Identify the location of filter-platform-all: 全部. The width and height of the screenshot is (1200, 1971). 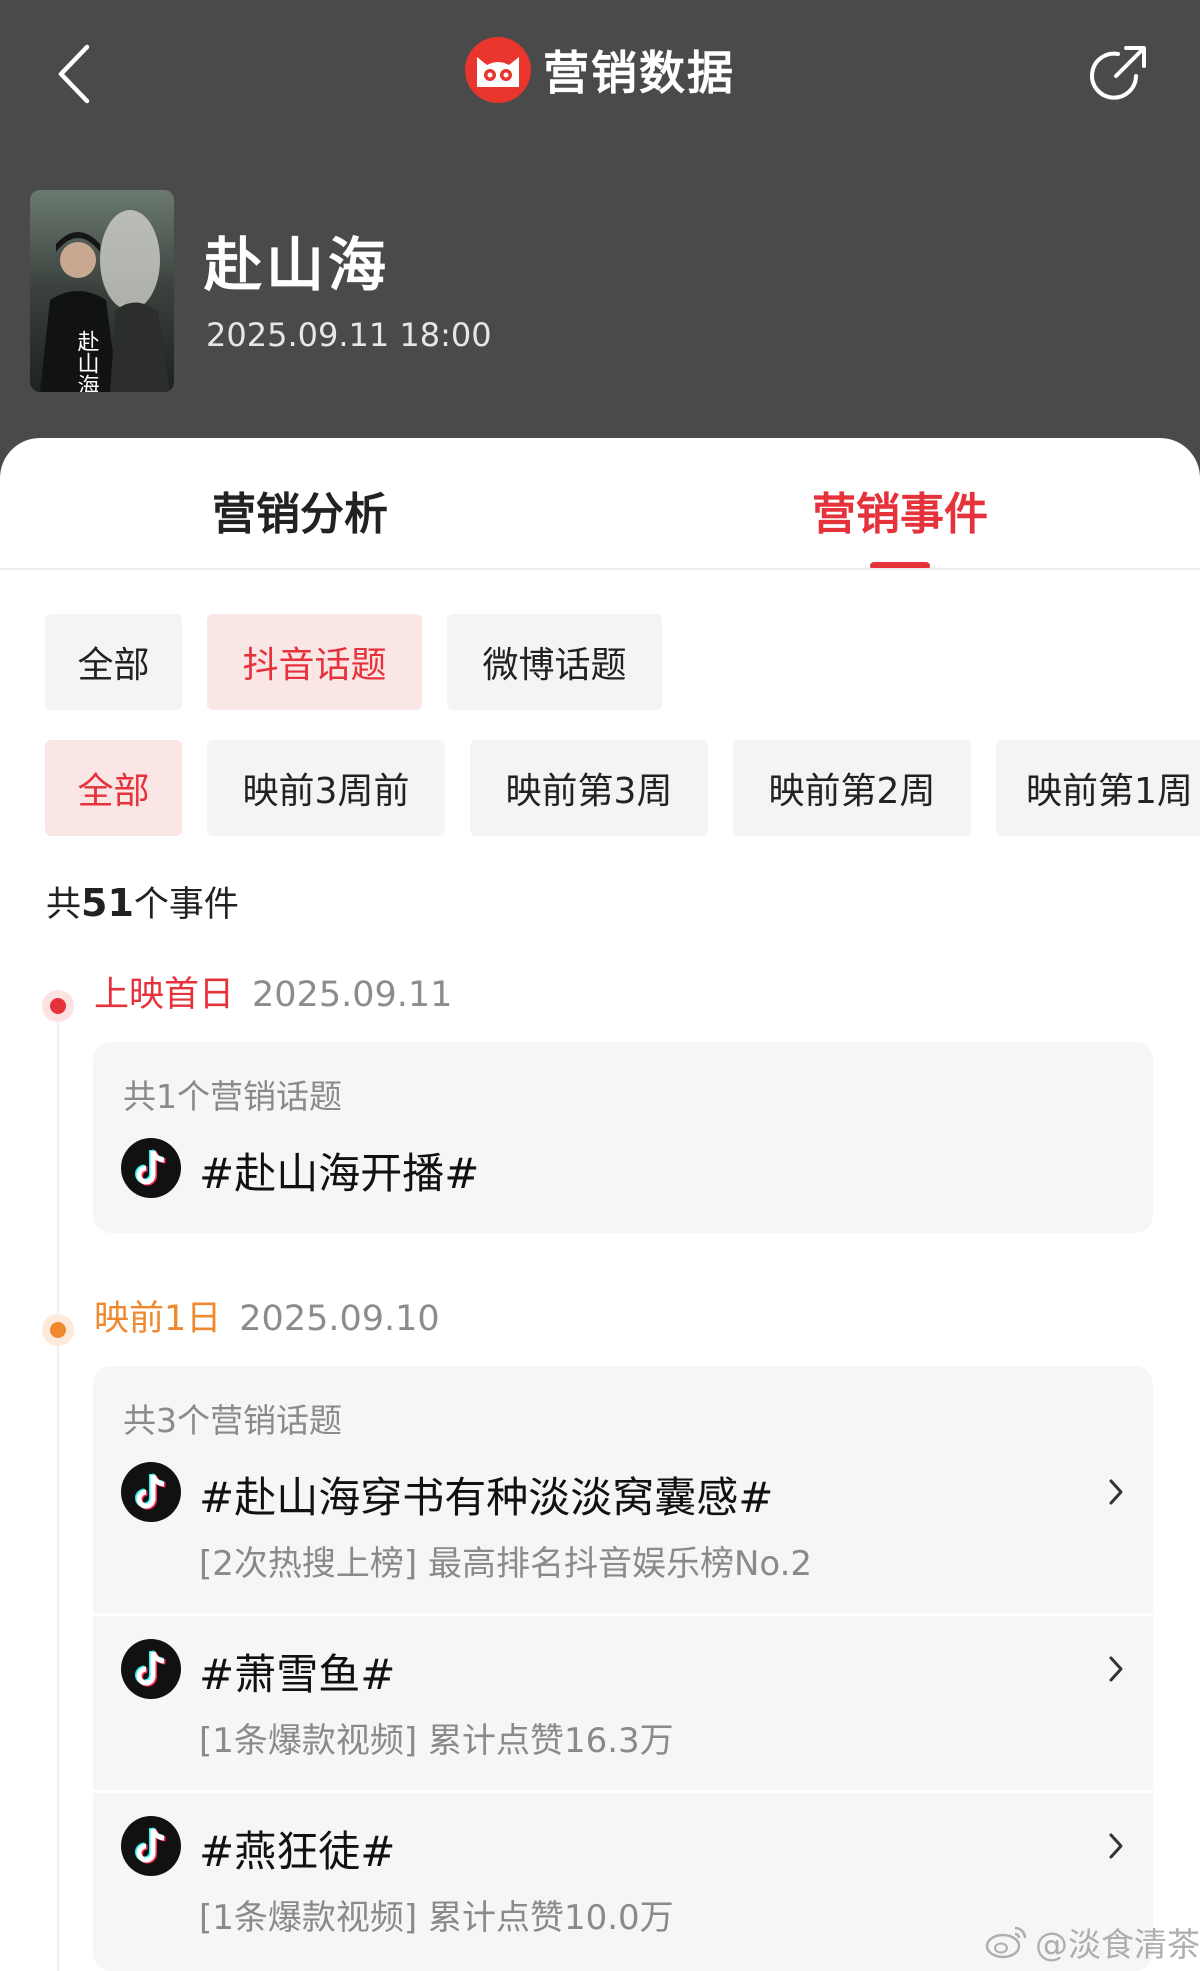
(113, 662).